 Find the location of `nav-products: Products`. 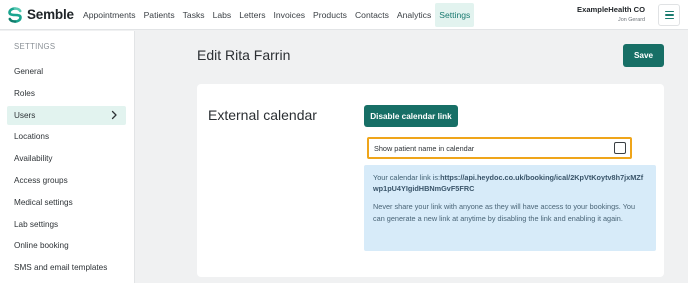

nav-products: Products is located at coordinates (330, 15).